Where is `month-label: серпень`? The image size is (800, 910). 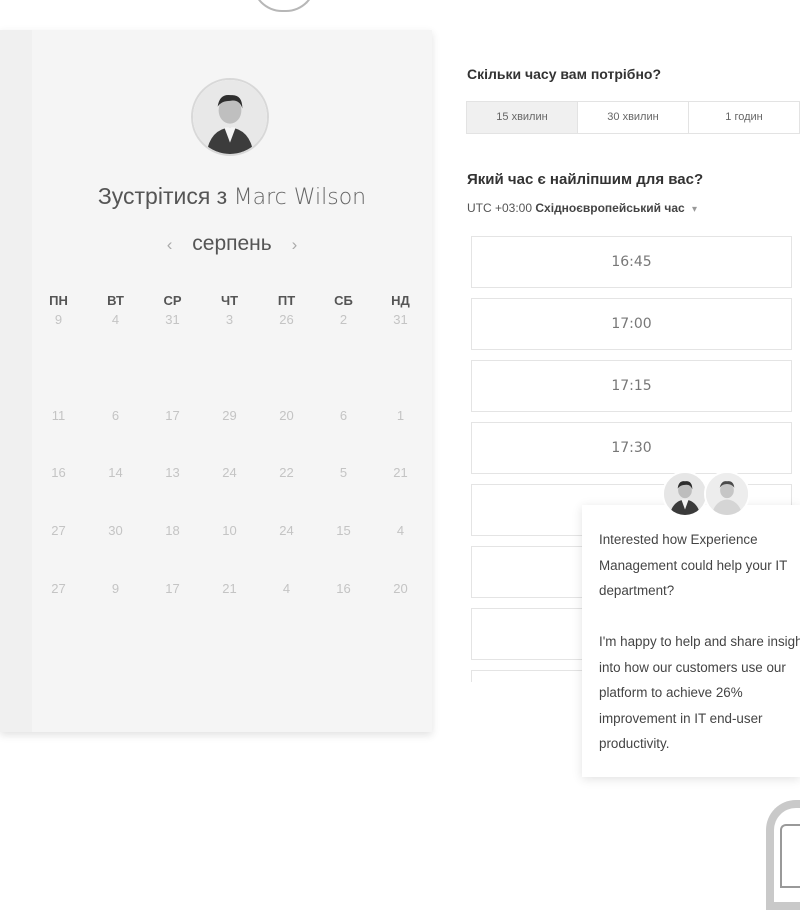 month-label: серпень is located at coordinates (232, 243).